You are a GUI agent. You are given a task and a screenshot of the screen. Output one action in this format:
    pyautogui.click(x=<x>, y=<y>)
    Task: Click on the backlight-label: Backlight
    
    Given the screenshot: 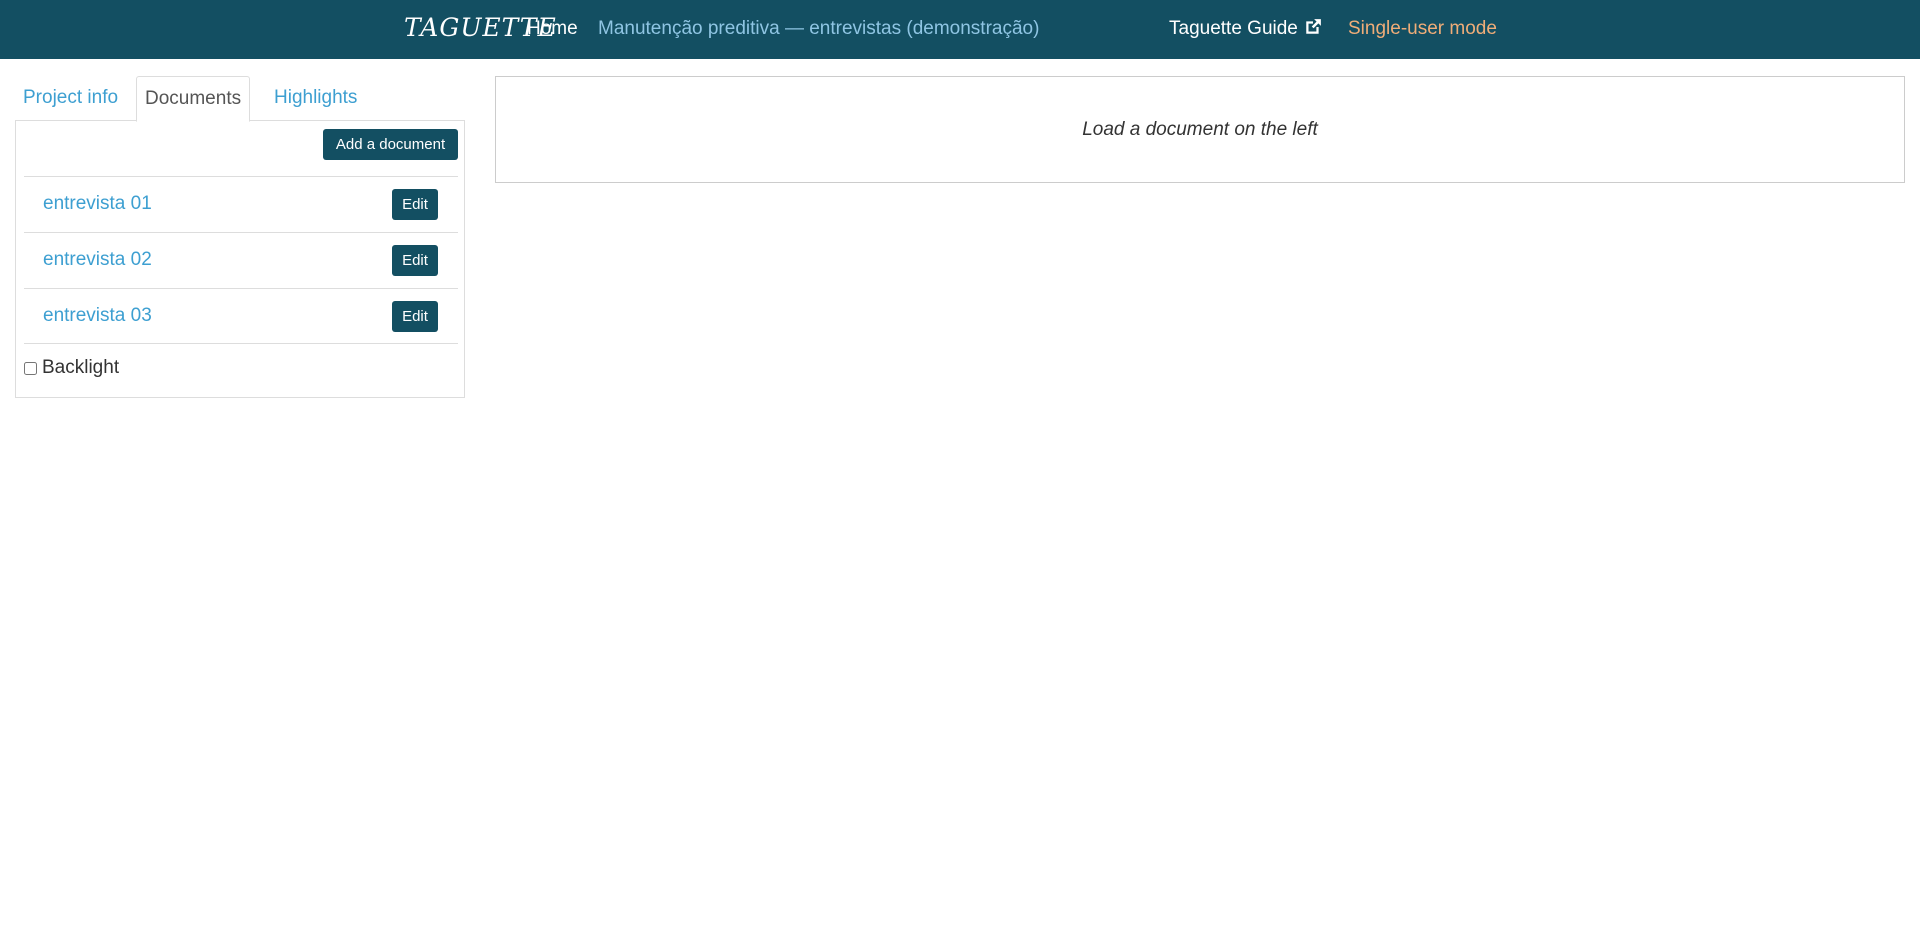 What is the action you would take?
    pyautogui.click(x=81, y=367)
    